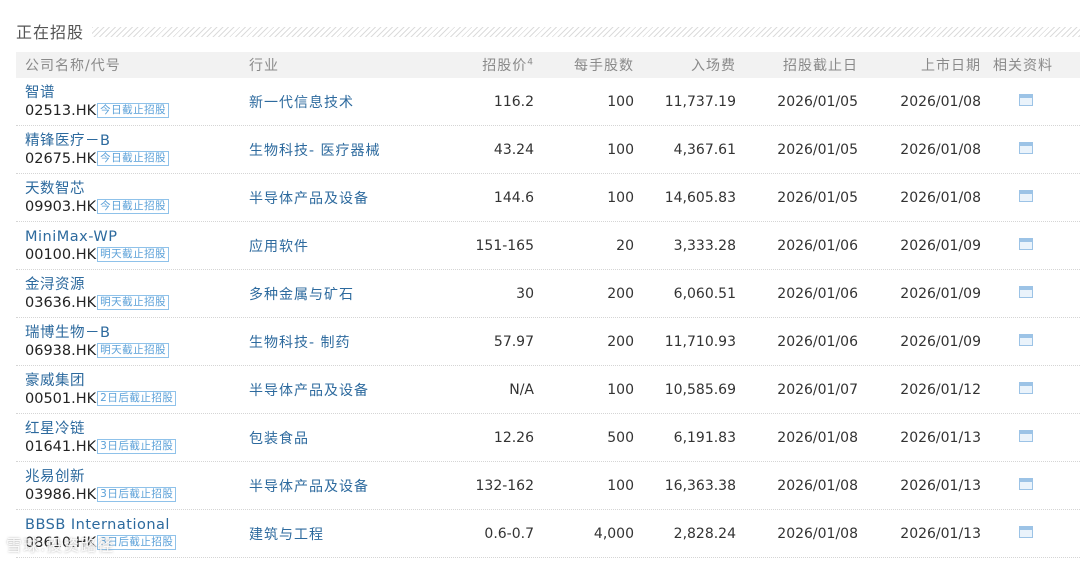  Describe the element at coordinates (326, 246) in the screenshot. I see `industry-link: 应用软件` at that location.